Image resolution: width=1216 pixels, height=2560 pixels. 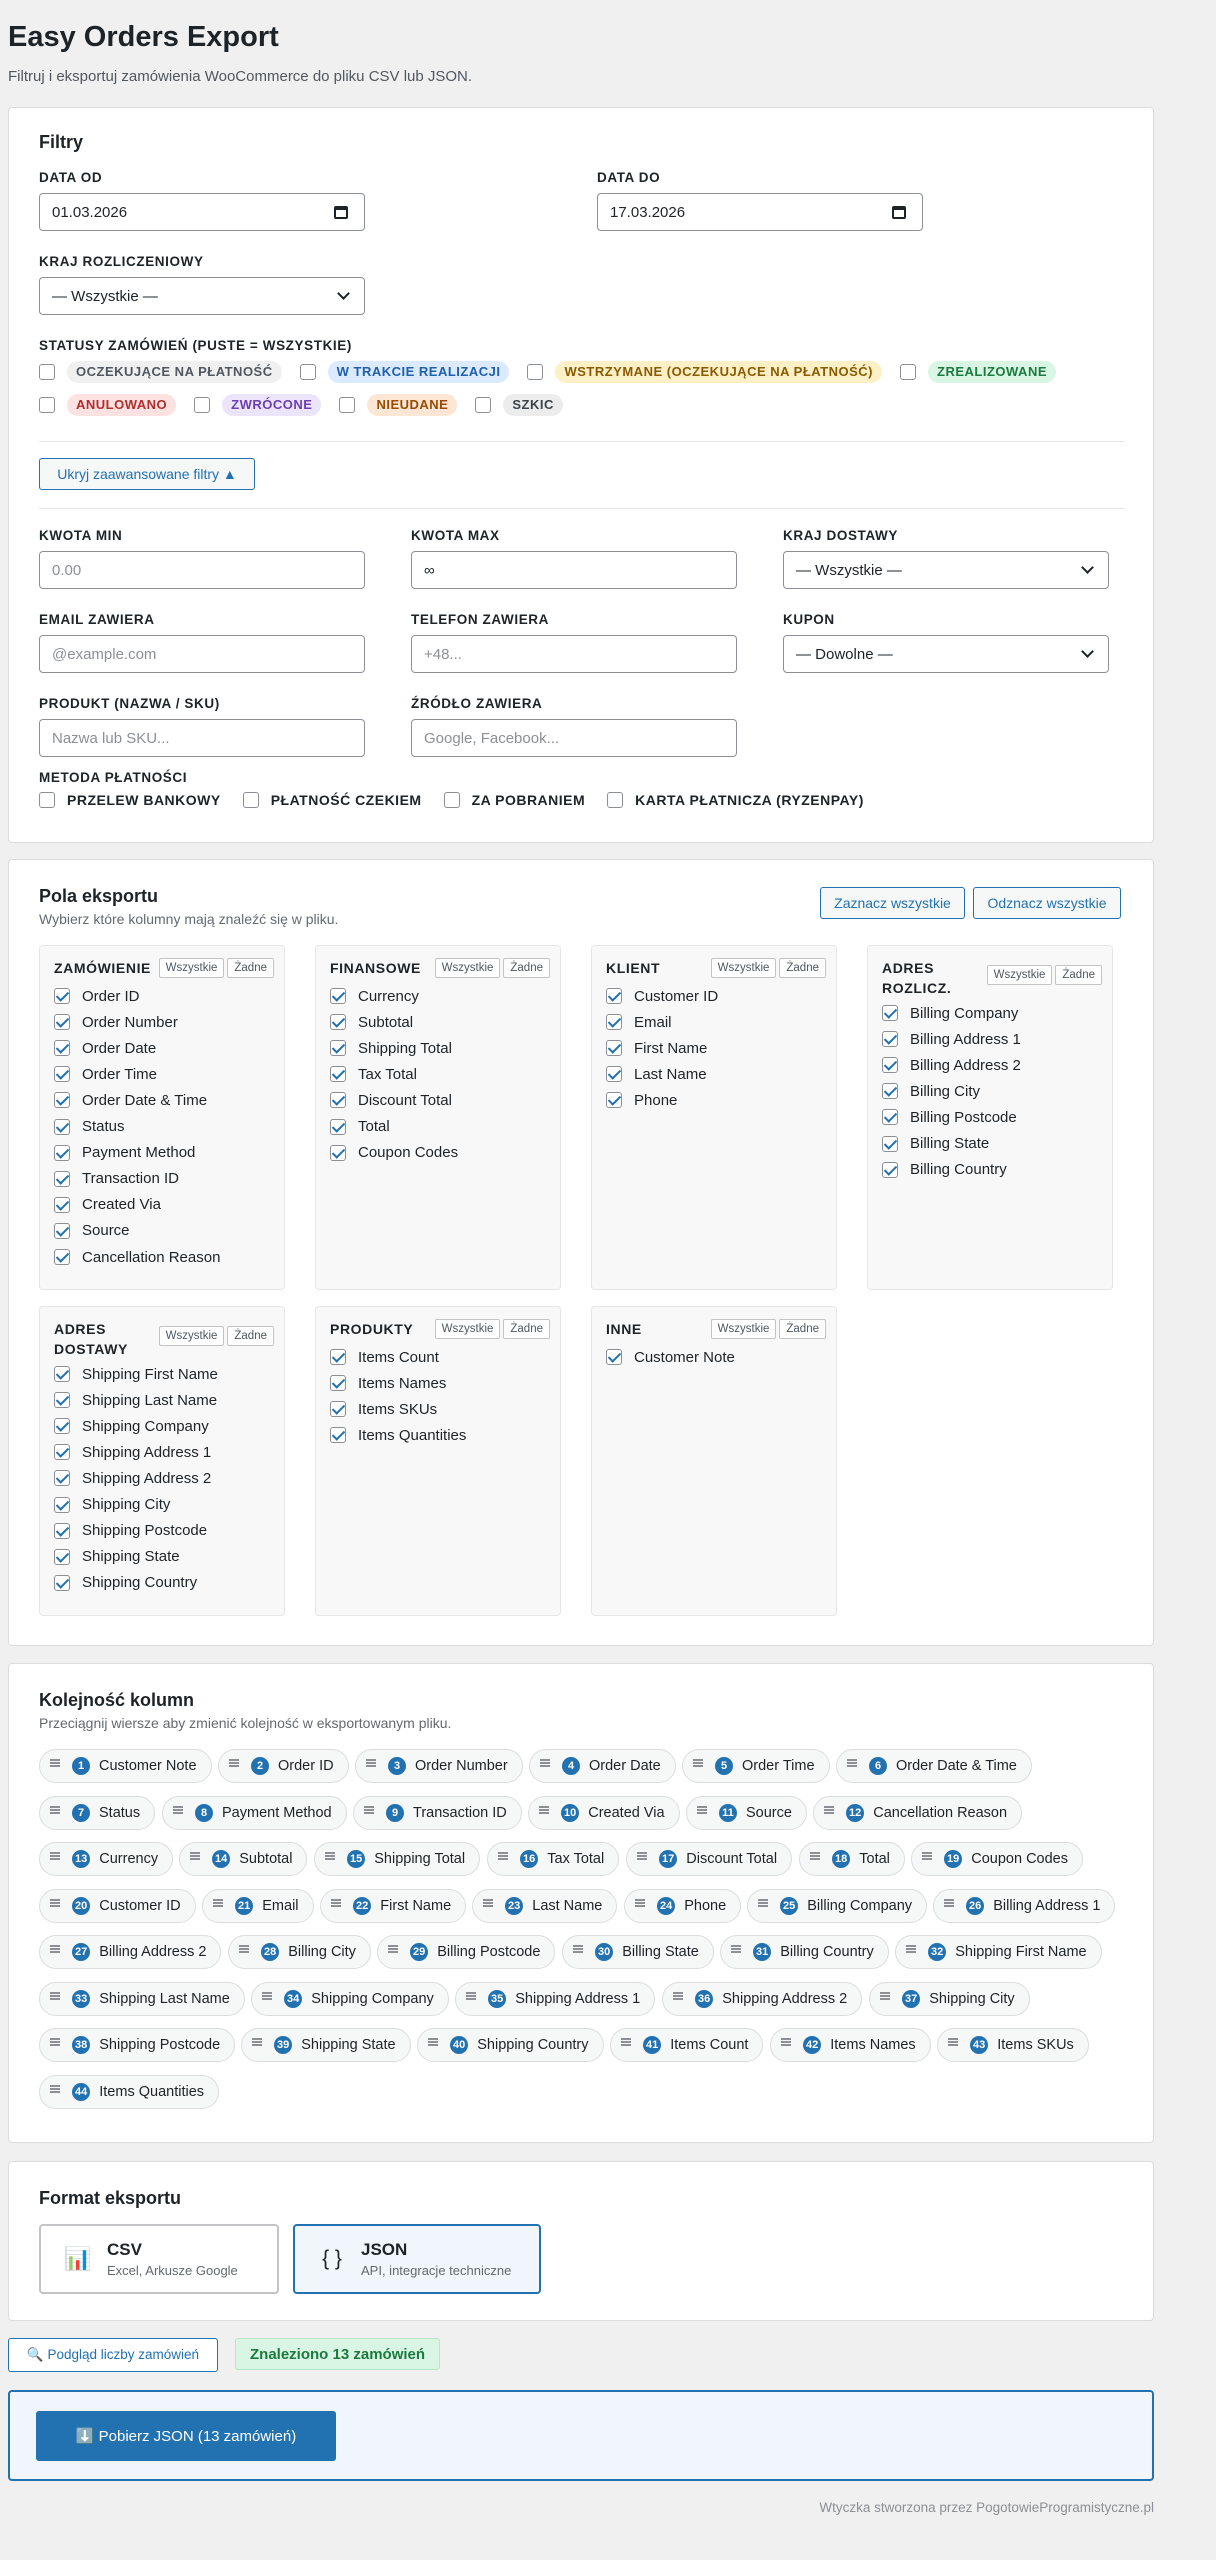 What do you see at coordinates (553, 1859) in the screenshot?
I see `column-order-item: 16 Tax Total` at bounding box center [553, 1859].